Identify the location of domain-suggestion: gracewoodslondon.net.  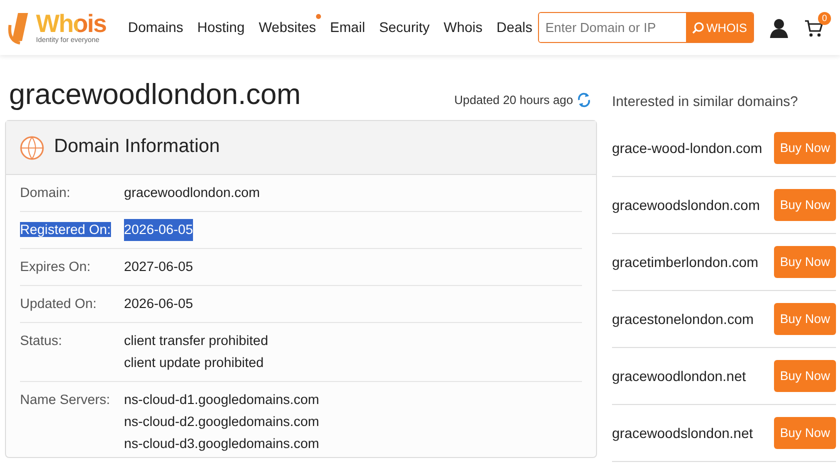
(682, 433).